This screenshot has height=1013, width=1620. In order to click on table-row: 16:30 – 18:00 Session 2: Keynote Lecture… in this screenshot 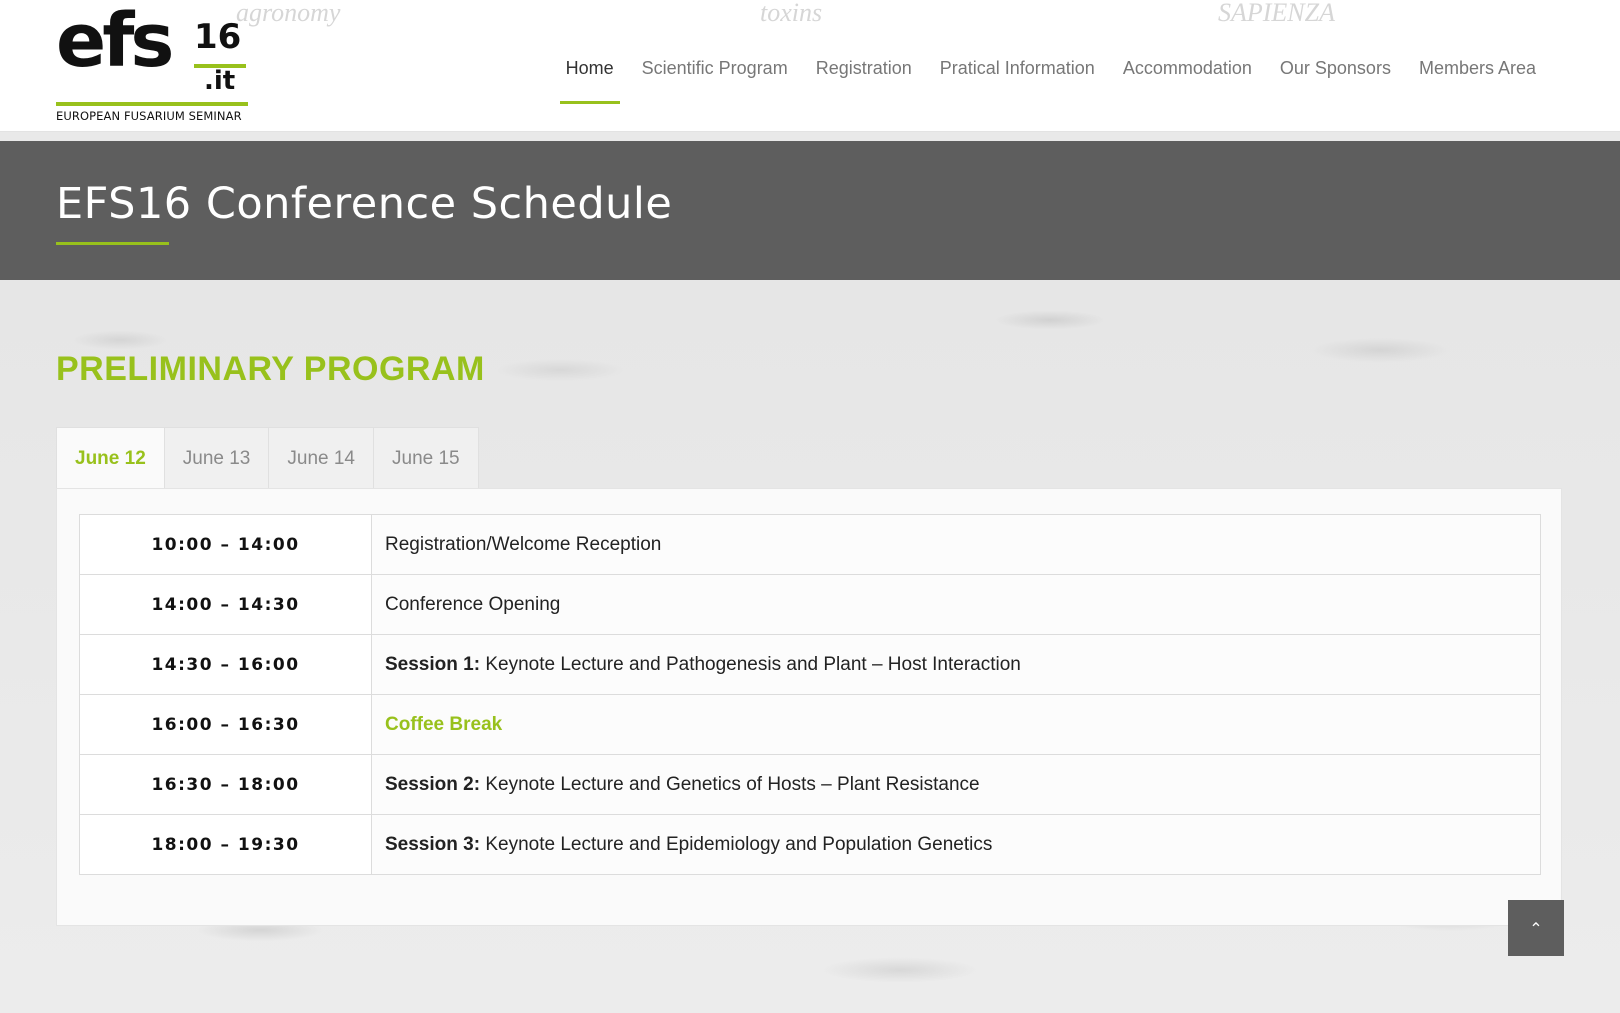, I will do `click(810, 784)`.